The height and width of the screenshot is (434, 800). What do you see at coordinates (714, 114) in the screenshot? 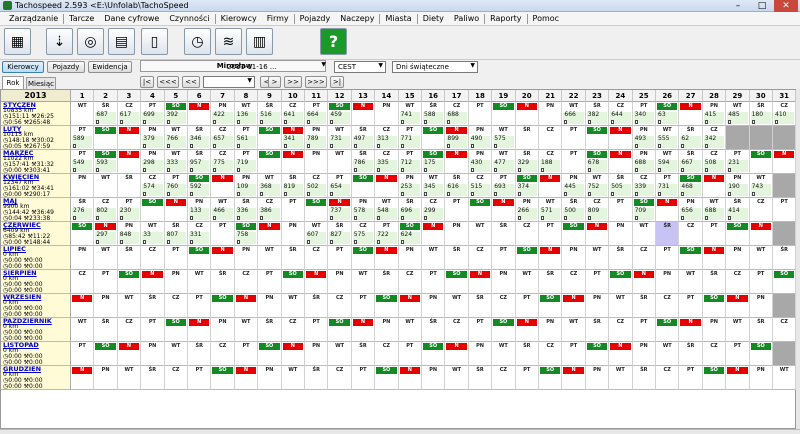
I see `day-cell: PN 415` at bounding box center [714, 114].